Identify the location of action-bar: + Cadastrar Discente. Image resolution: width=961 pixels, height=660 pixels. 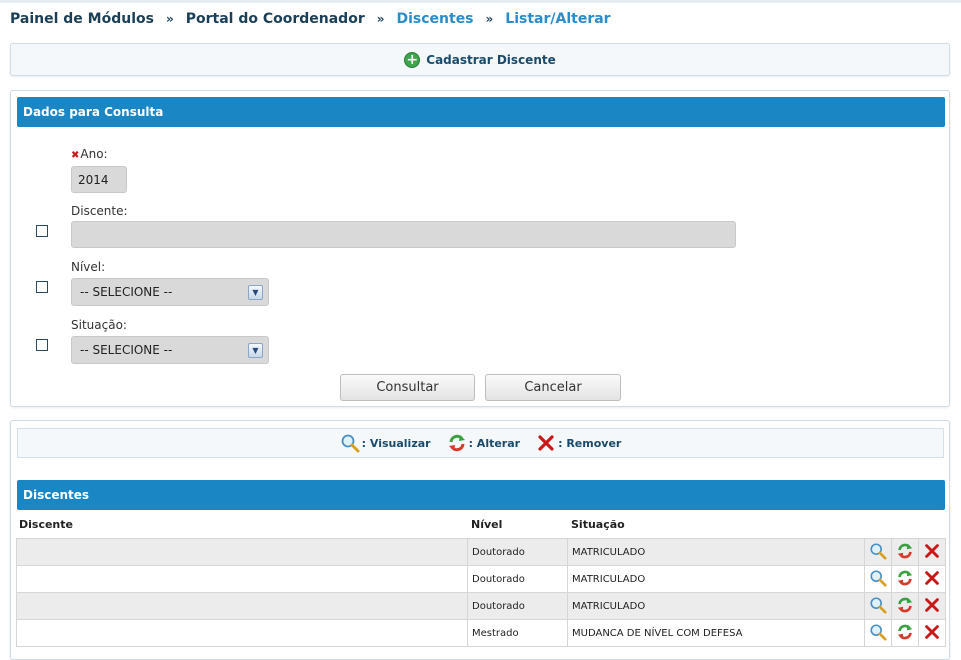
(480, 59).